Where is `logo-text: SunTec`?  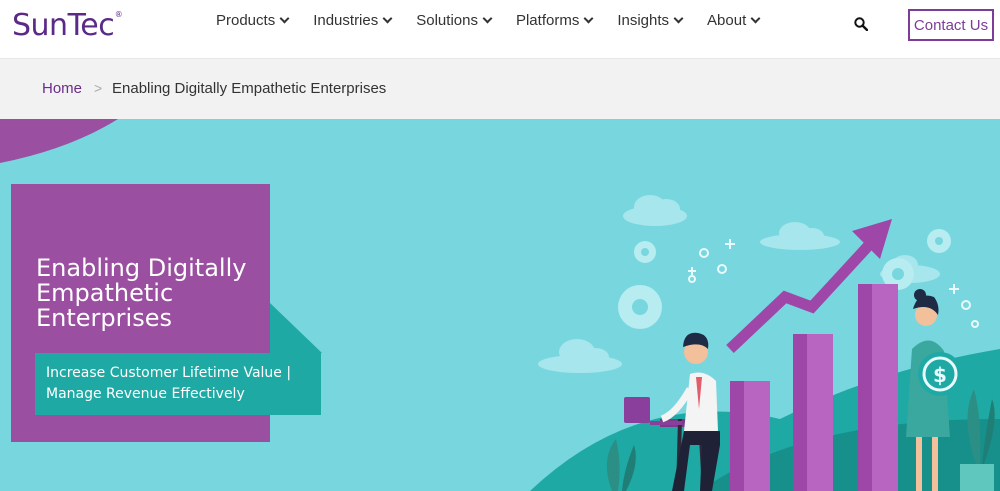 logo-text: SunTec is located at coordinates (63, 25).